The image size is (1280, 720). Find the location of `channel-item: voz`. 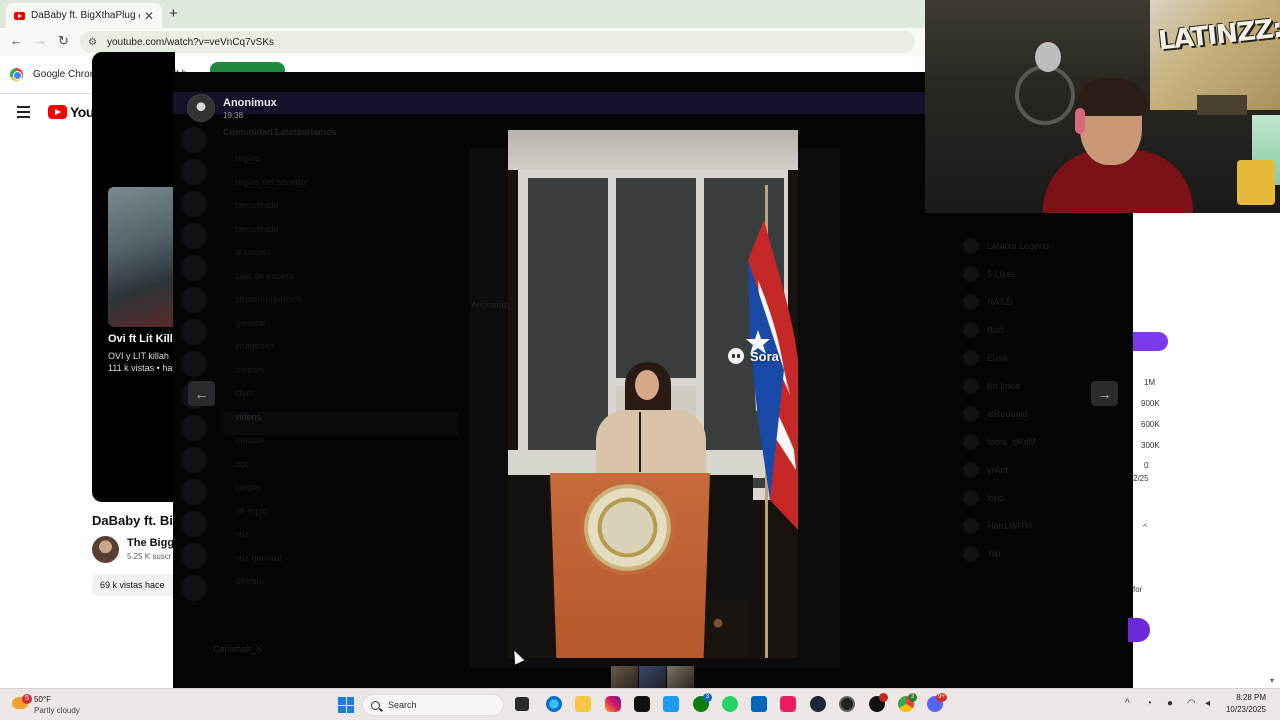

channel-item: voz is located at coordinates (242, 534).